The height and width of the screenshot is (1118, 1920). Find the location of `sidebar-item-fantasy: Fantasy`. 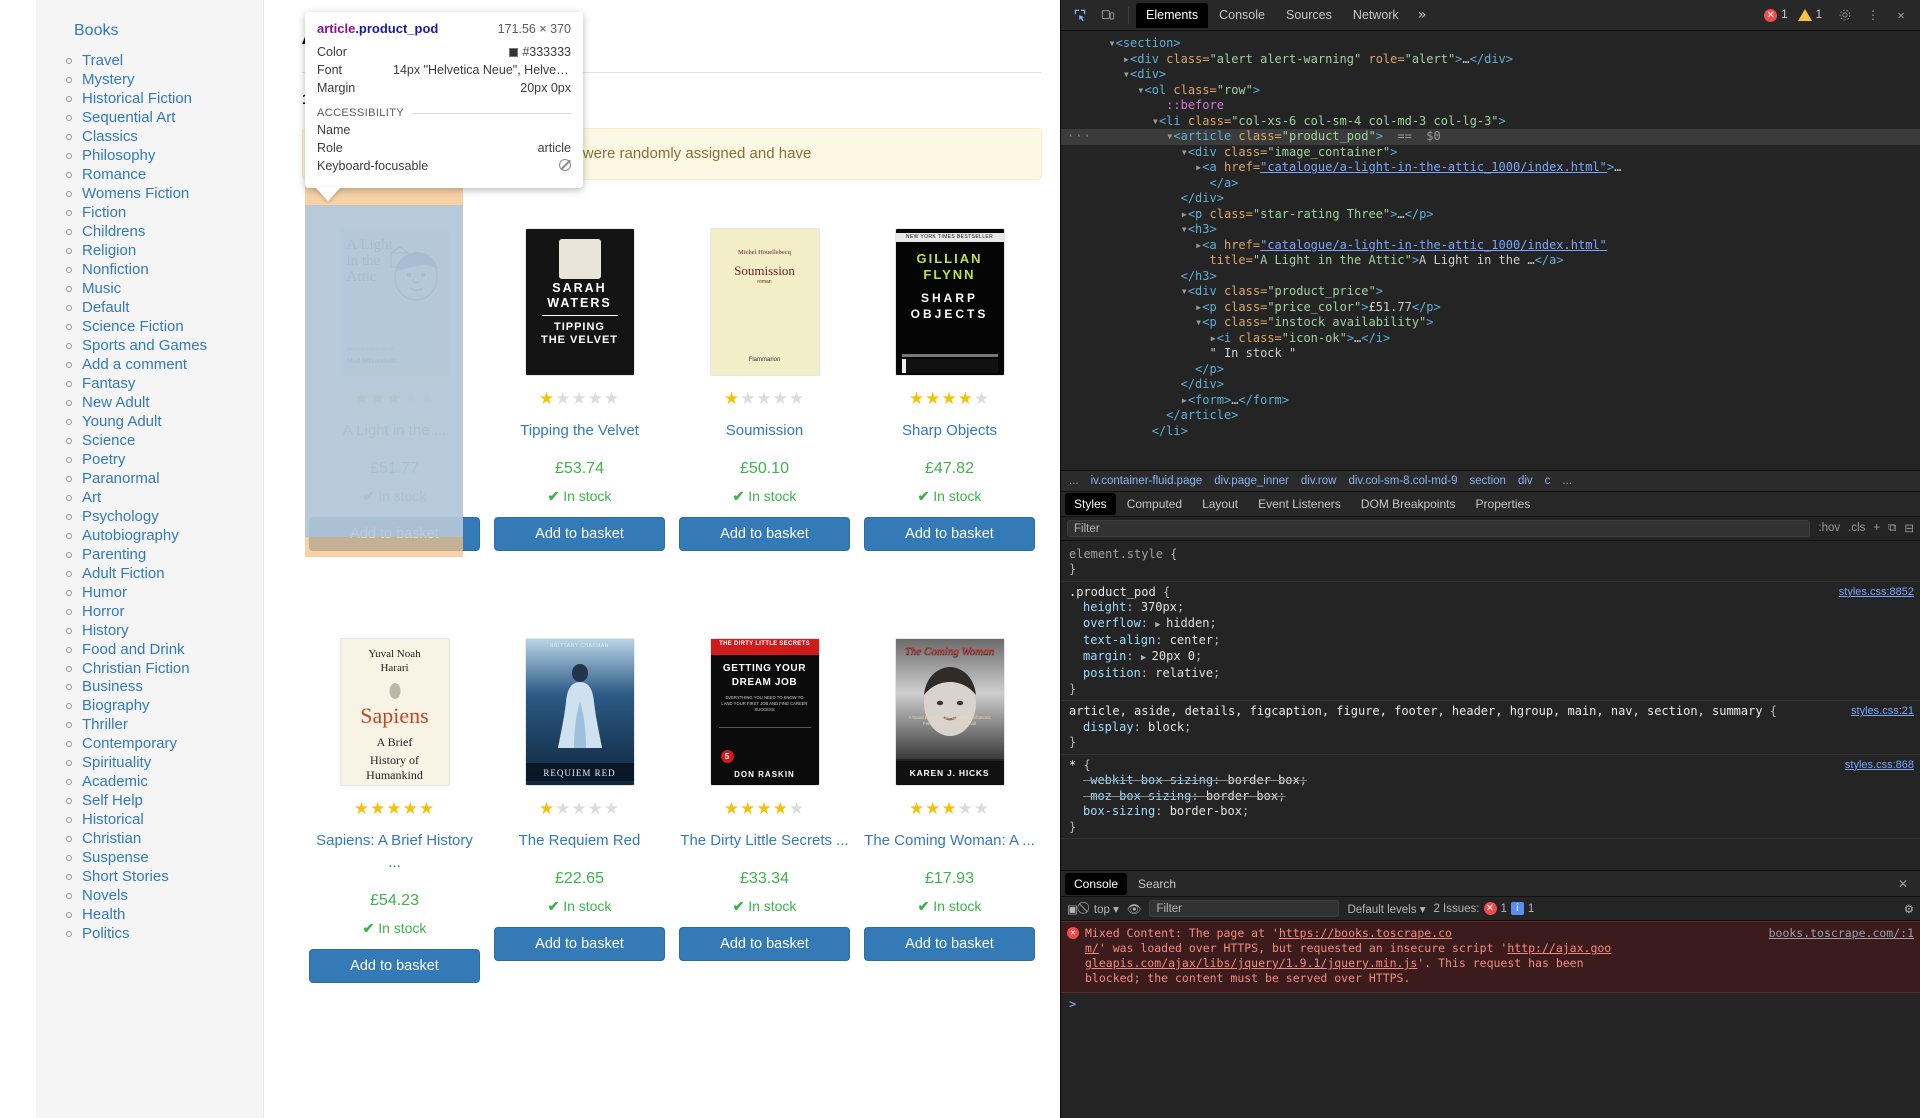

sidebar-item-fantasy: Fantasy is located at coordinates (164, 384).